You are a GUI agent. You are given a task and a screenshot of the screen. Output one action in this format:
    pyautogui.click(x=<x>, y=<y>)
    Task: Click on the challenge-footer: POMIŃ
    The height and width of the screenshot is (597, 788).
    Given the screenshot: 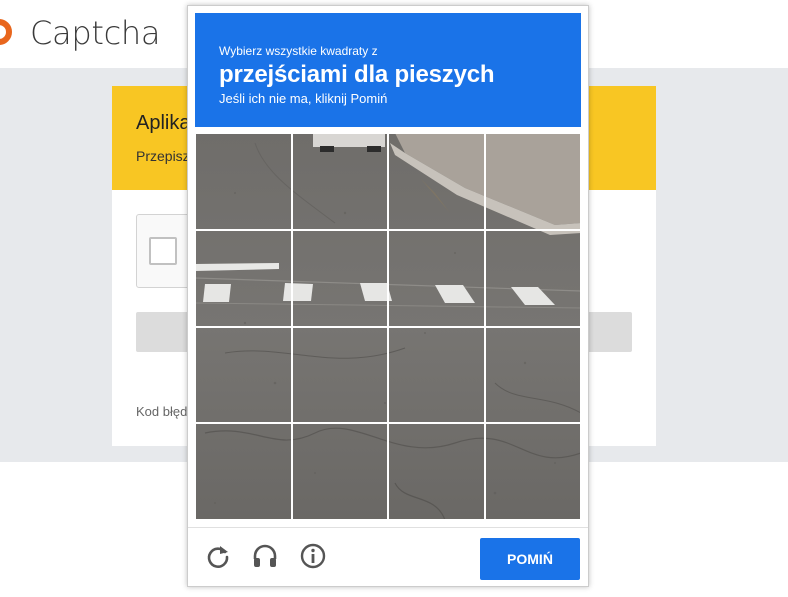 What is the action you would take?
    pyautogui.click(x=388, y=557)
    